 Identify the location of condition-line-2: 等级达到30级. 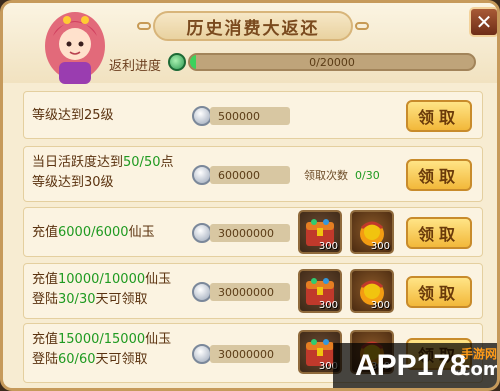
(103, 183).